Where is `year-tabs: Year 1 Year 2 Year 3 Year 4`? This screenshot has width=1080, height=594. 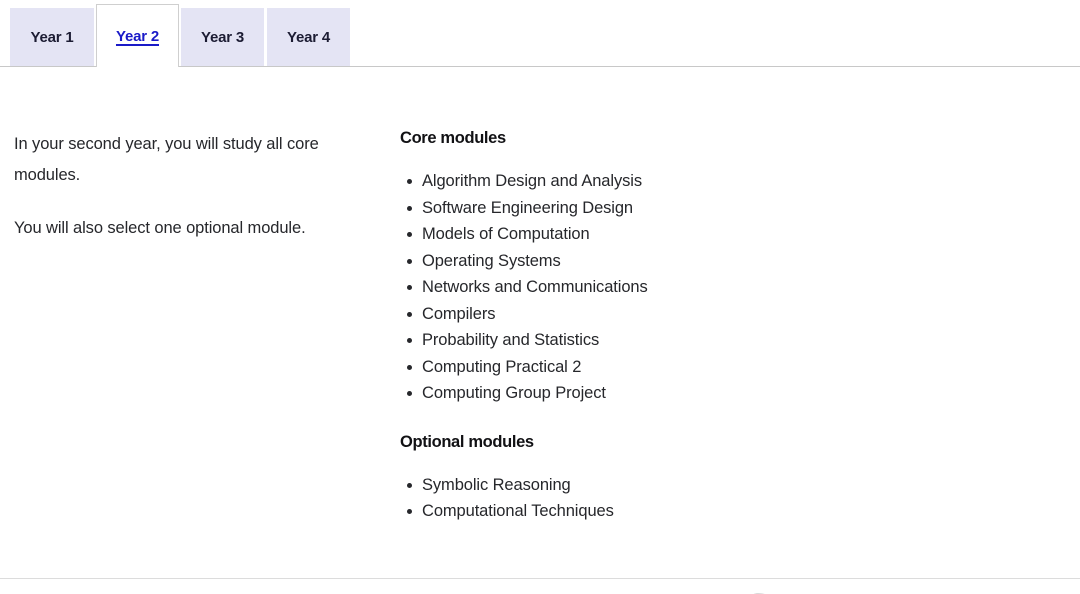
year-tabs: Year 1 Year 2 Year 3 Year 4 is located at coordinates (540, 33).